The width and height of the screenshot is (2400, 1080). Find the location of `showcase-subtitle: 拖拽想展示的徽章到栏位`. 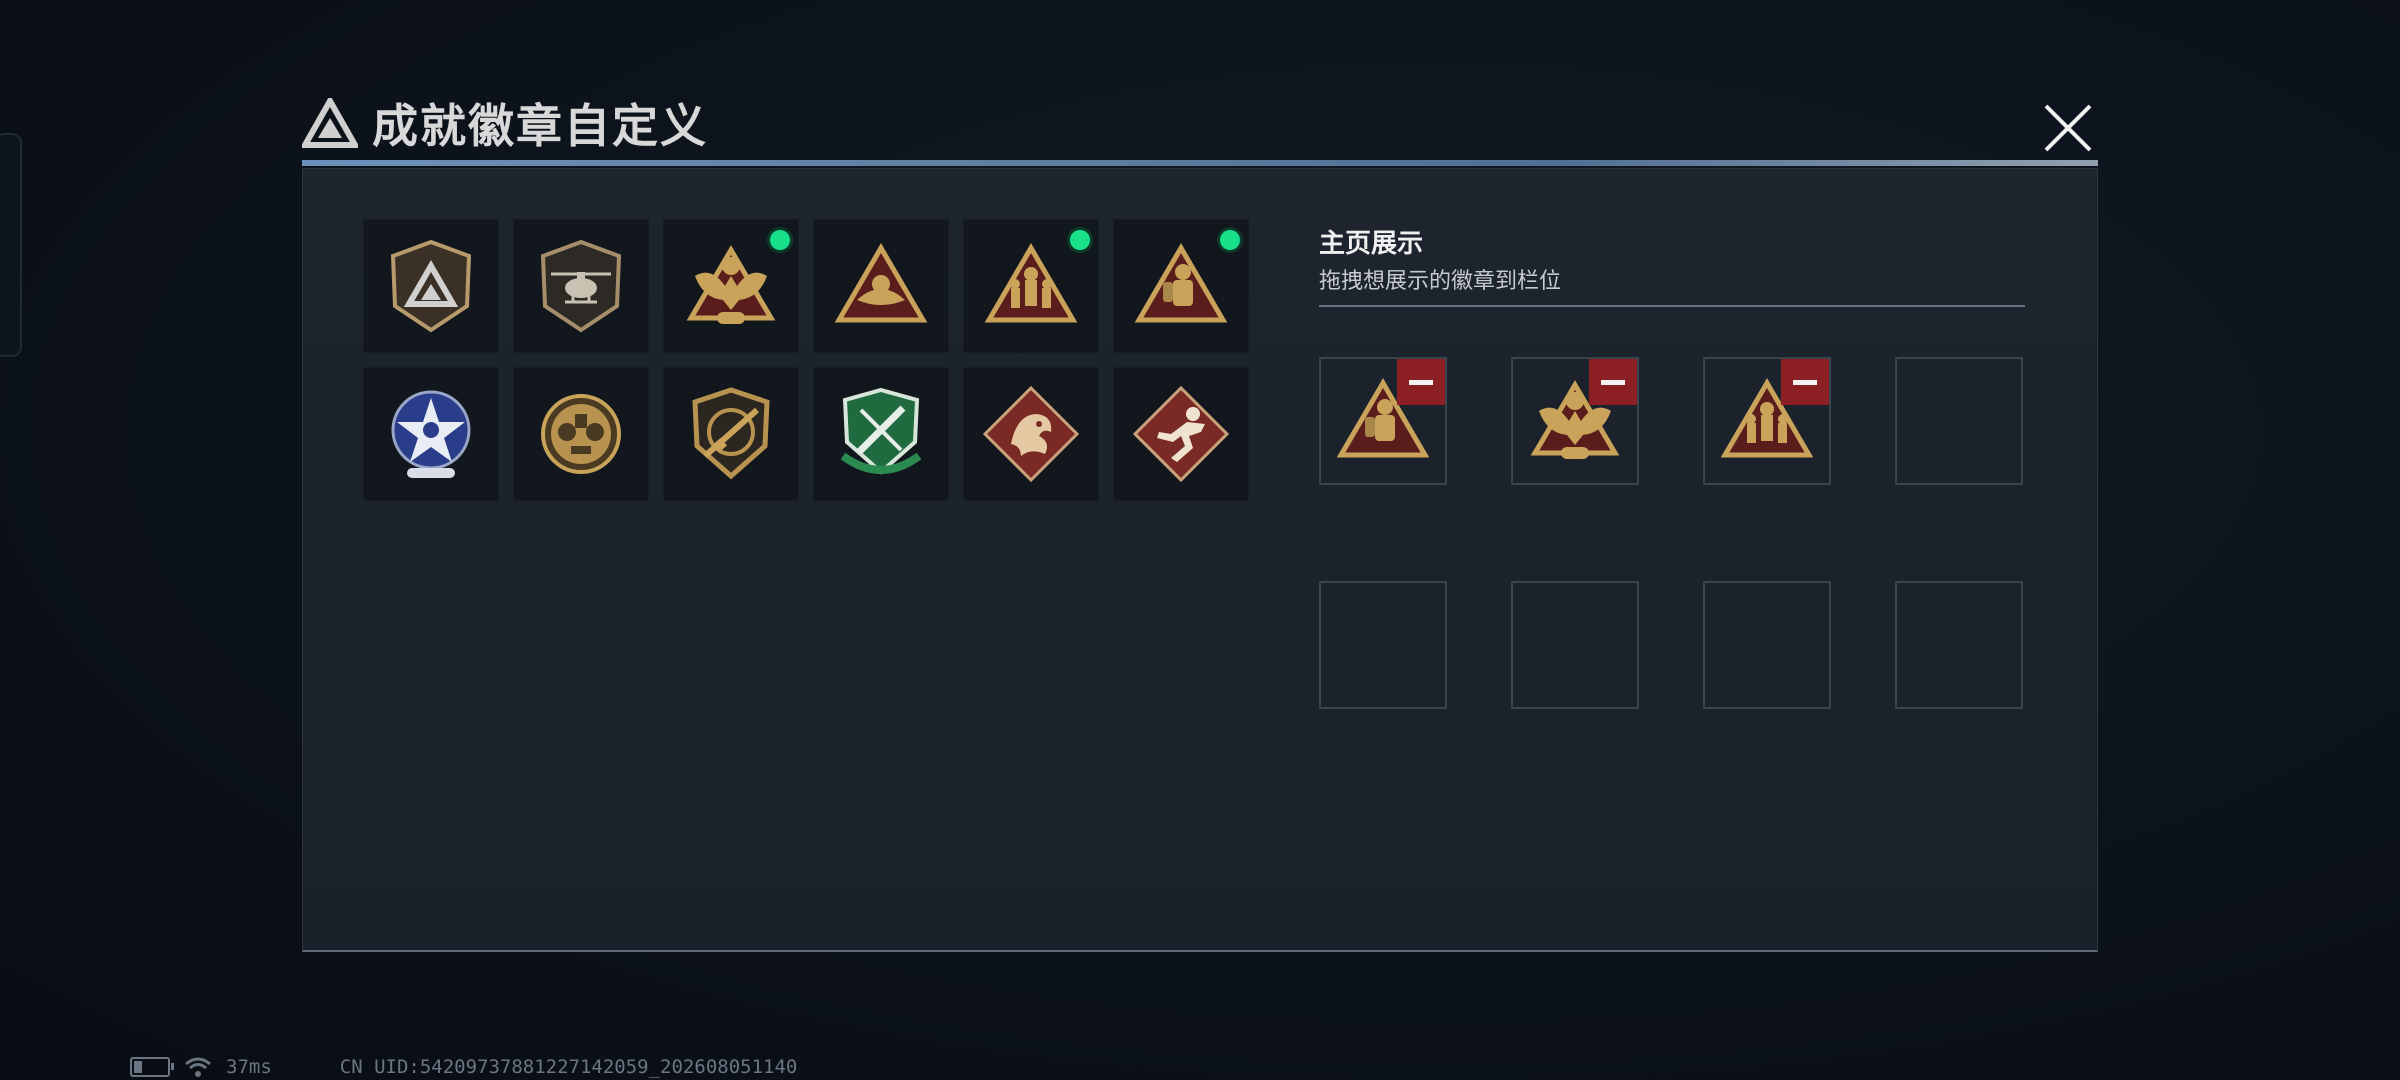

showcase-subtitle: 拖拽想展示的徽章到栏位 is located at coordinates (1440, 281).